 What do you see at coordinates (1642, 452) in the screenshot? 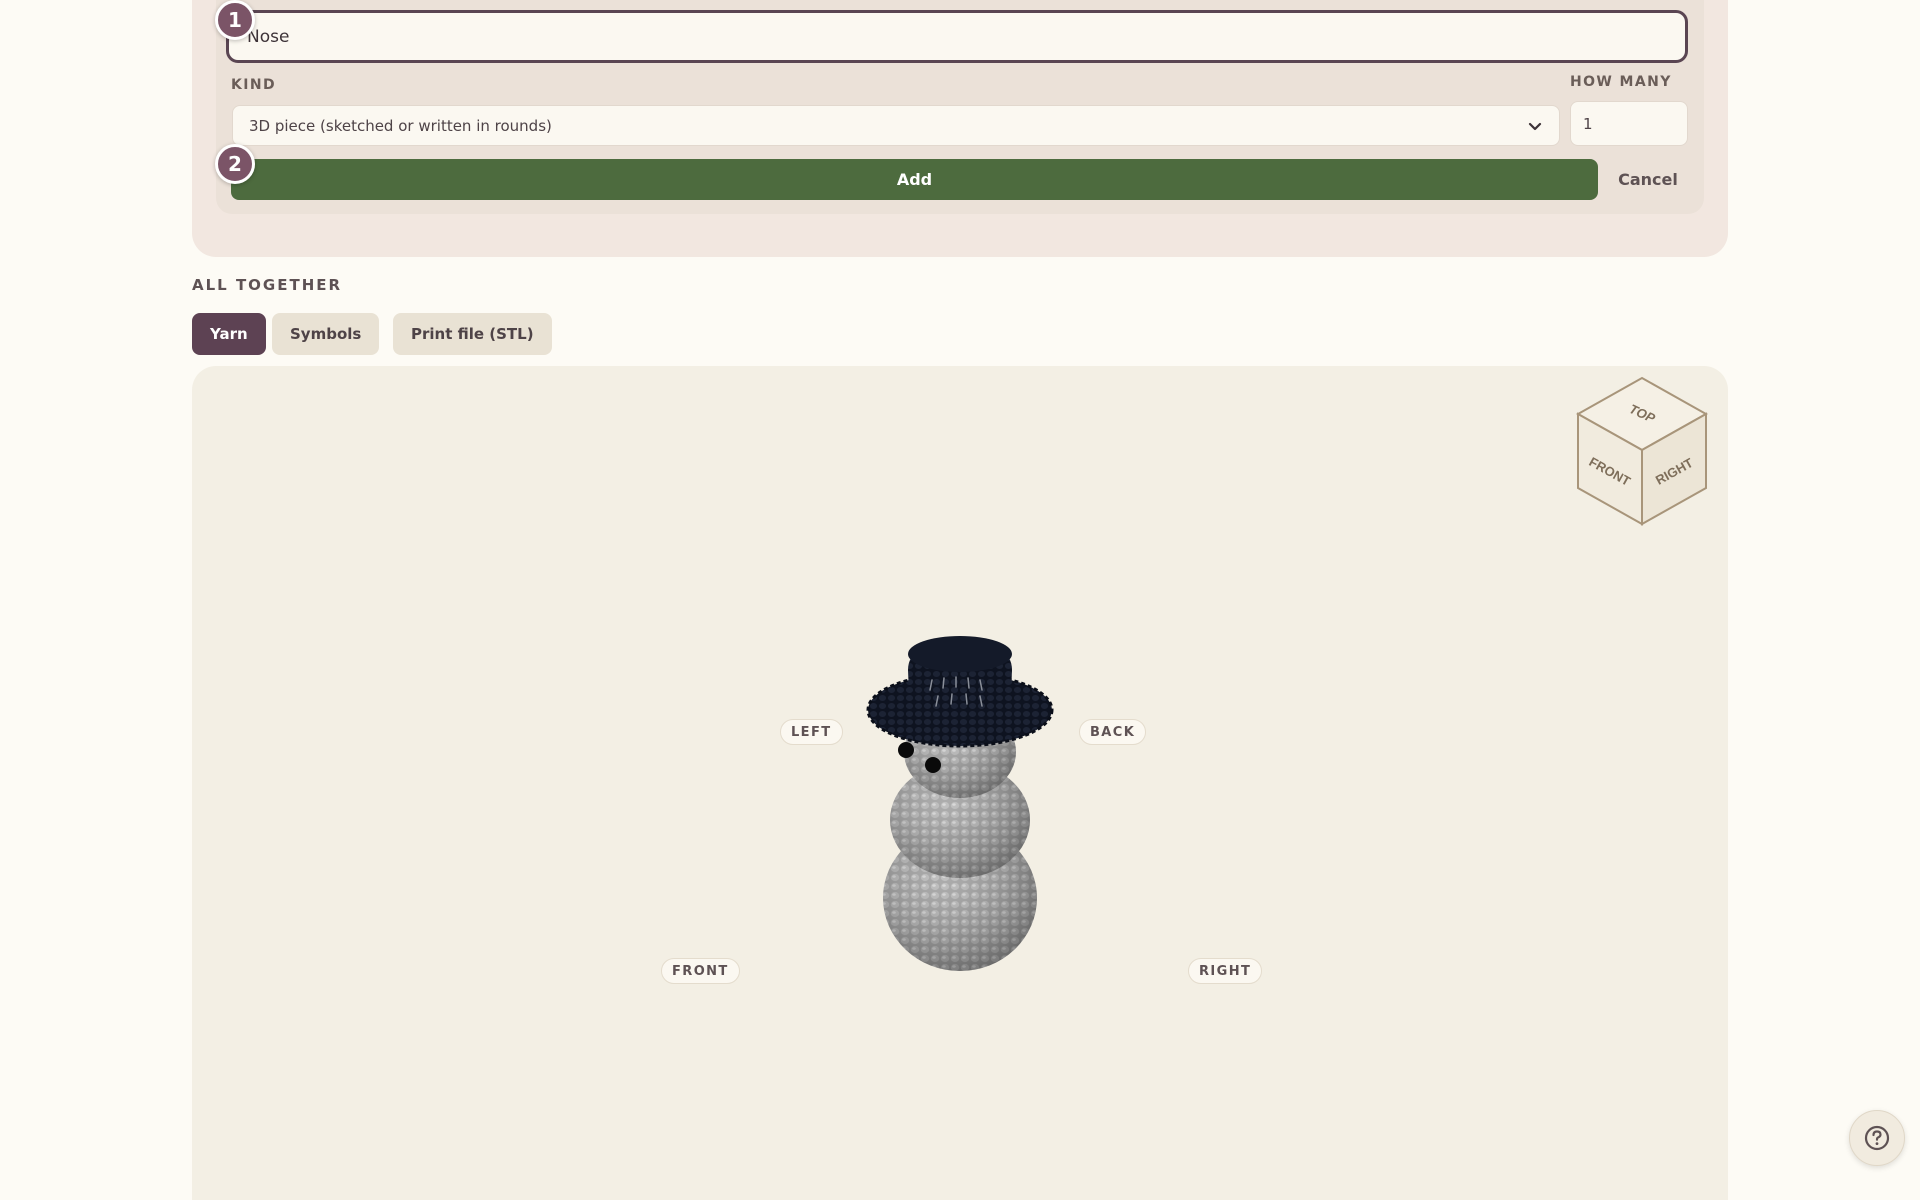
I see `orientation-cube: TOP FRONT RIGHT` at bounding box center [1642, 452].